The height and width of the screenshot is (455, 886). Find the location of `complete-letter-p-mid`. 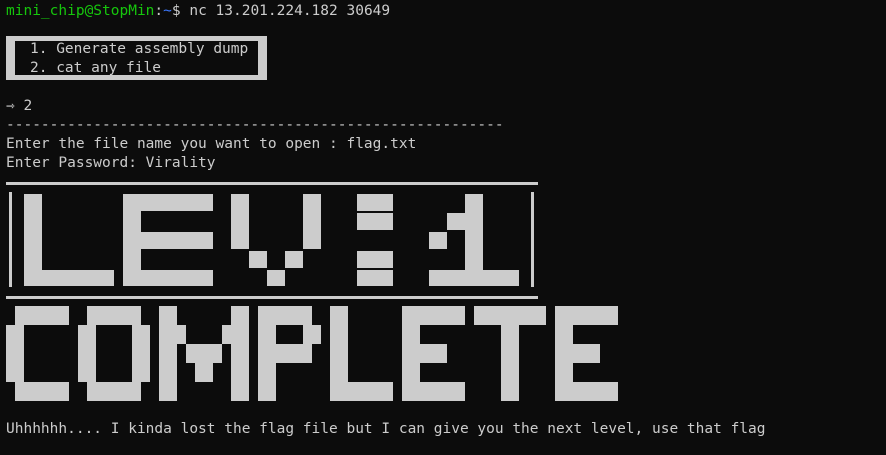

complete-letter-p-mid is located at coordinates (285, 353).